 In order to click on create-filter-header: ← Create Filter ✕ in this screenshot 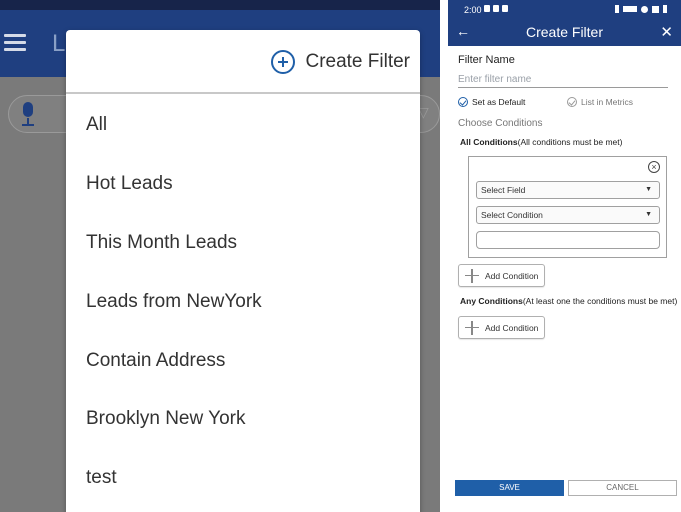, I will do `click(564, 33)`.